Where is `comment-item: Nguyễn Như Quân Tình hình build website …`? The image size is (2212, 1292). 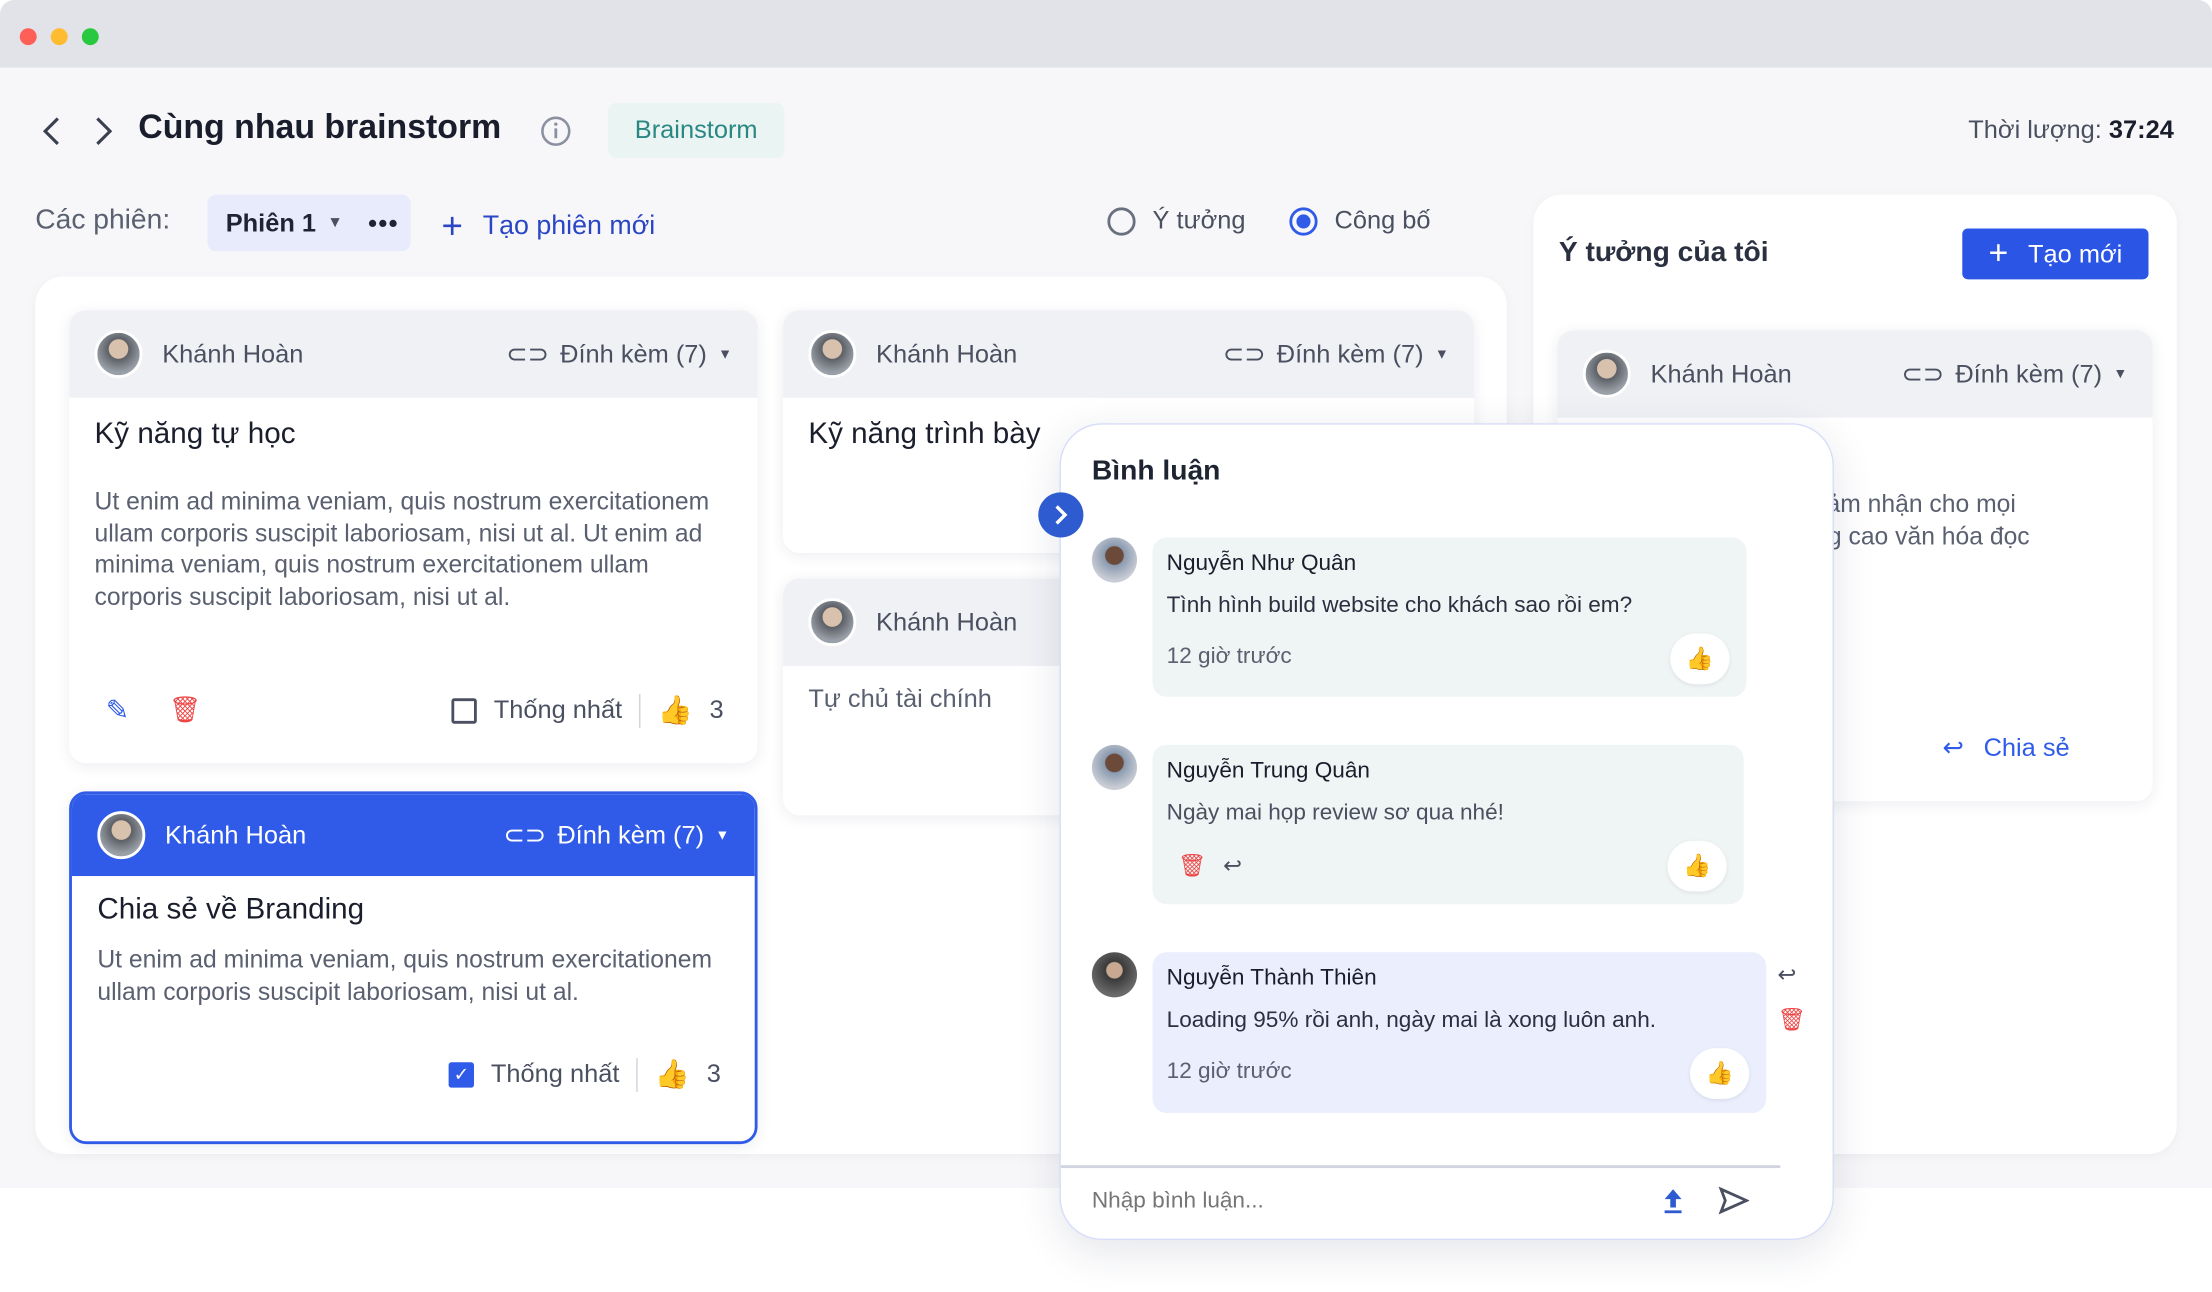 comment-item: Nguyễn Như Quân Tình hình build website … is located at coordinates (1449, 617).